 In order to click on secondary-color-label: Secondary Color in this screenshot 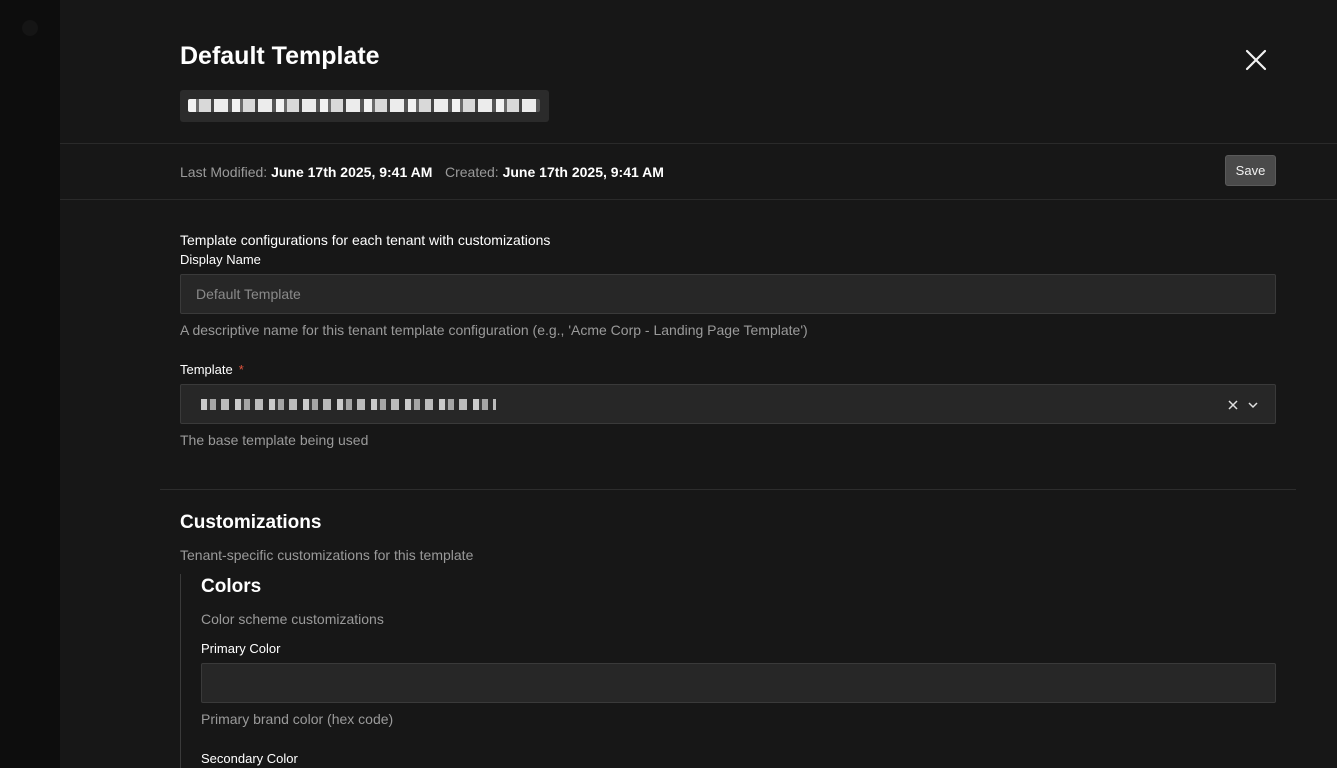, I will do `click(249, 758)`.